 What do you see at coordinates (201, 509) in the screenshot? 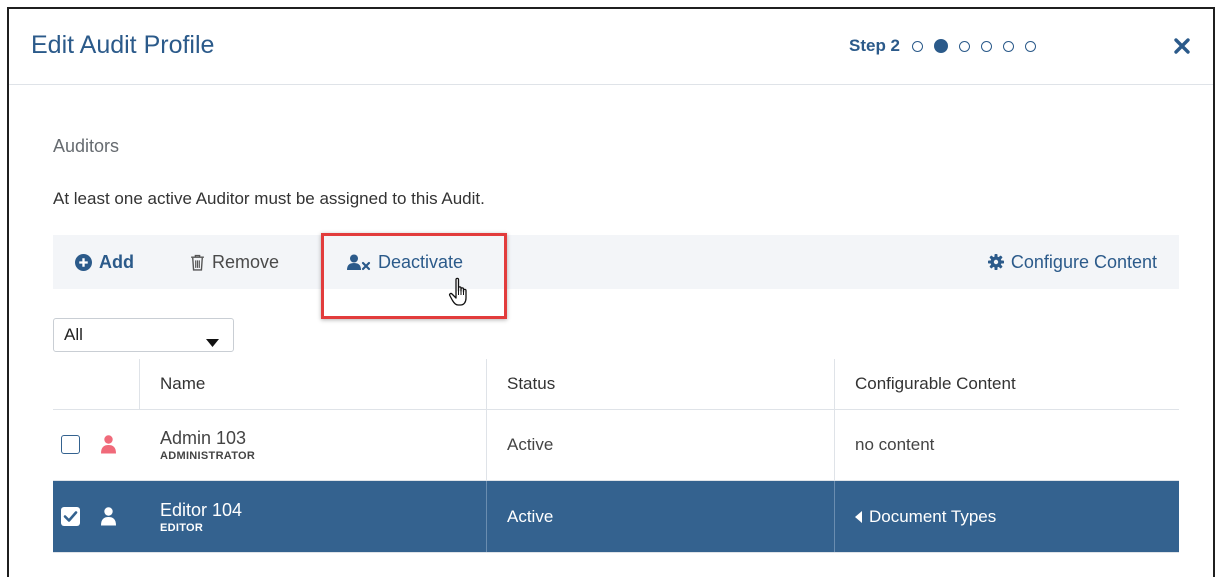
I see `auditor-name: Editor 104` at bounding box center [201, 509].